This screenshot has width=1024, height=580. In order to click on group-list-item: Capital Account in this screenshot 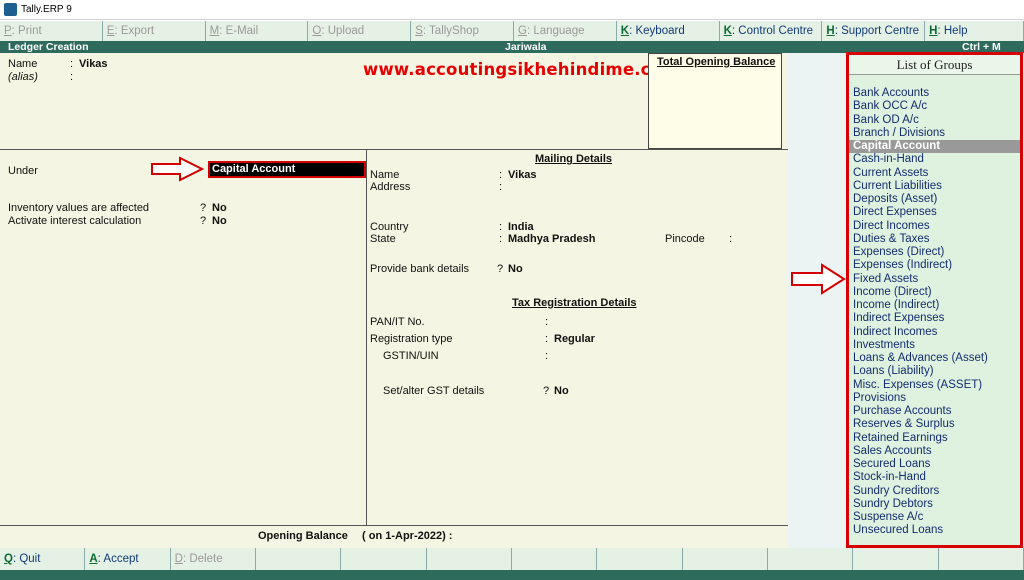, I will do `click(934, 147)`.